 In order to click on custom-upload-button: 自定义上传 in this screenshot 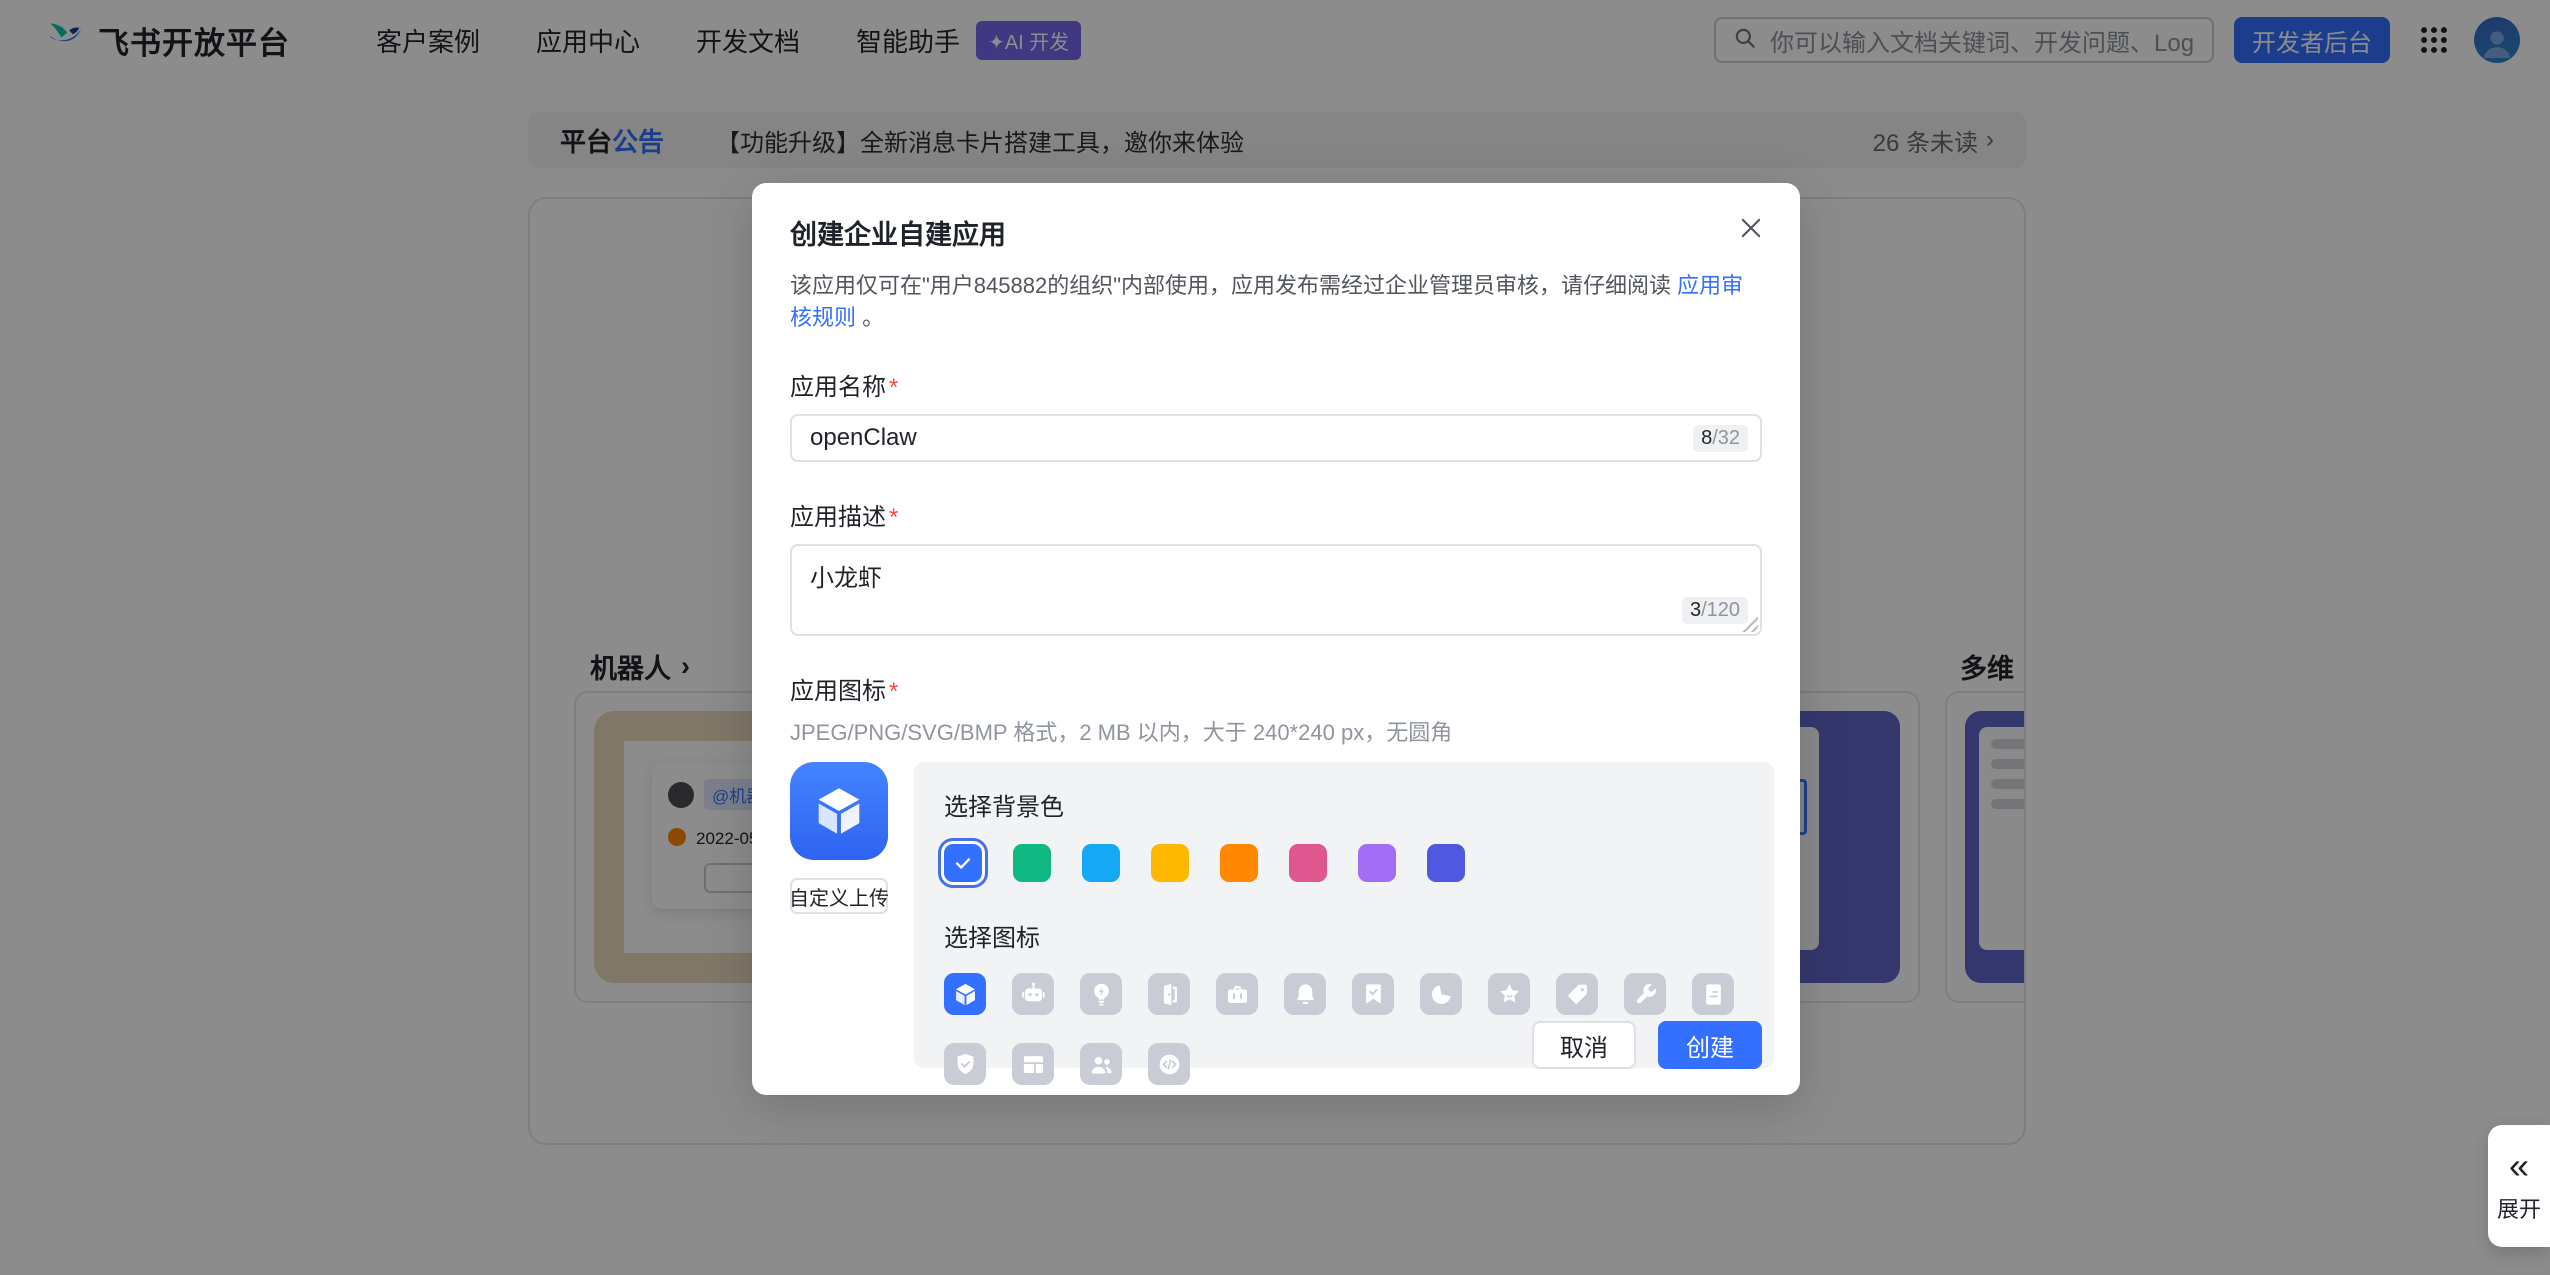, I will do `click(839, 896)`.